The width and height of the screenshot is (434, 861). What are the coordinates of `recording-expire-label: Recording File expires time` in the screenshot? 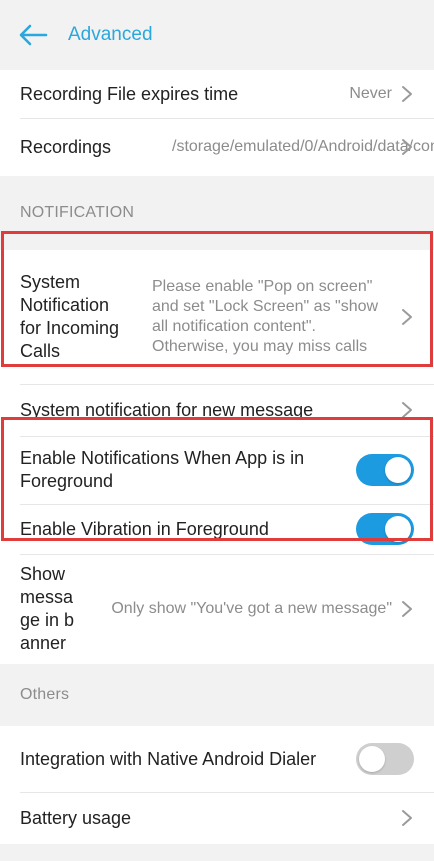 It's located at (129, 93).